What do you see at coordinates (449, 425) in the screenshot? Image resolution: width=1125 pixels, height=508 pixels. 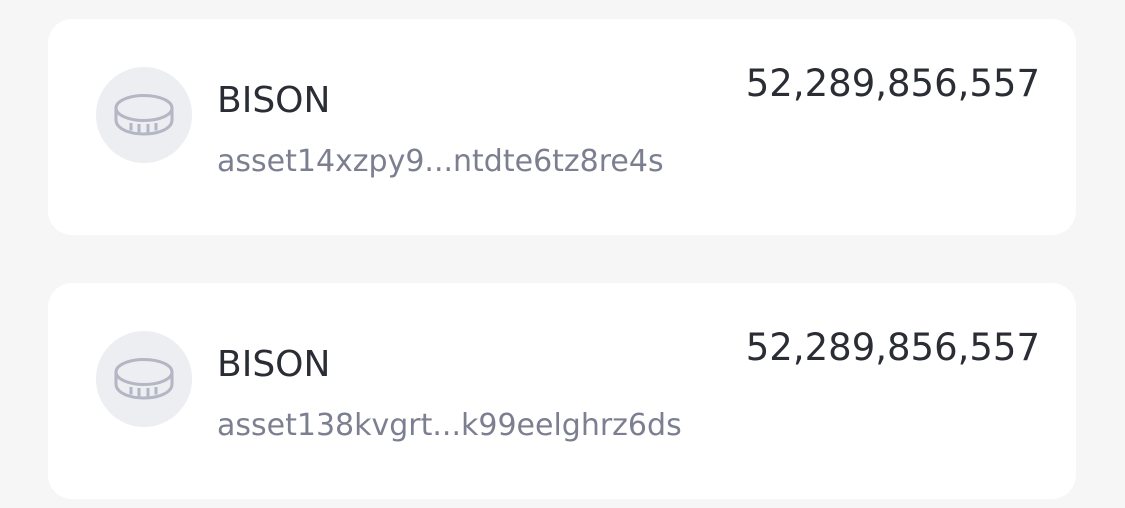 I see `asset-id: asset138kvgrt...k99eelghrz6ds` at bounding box center [449, 425].